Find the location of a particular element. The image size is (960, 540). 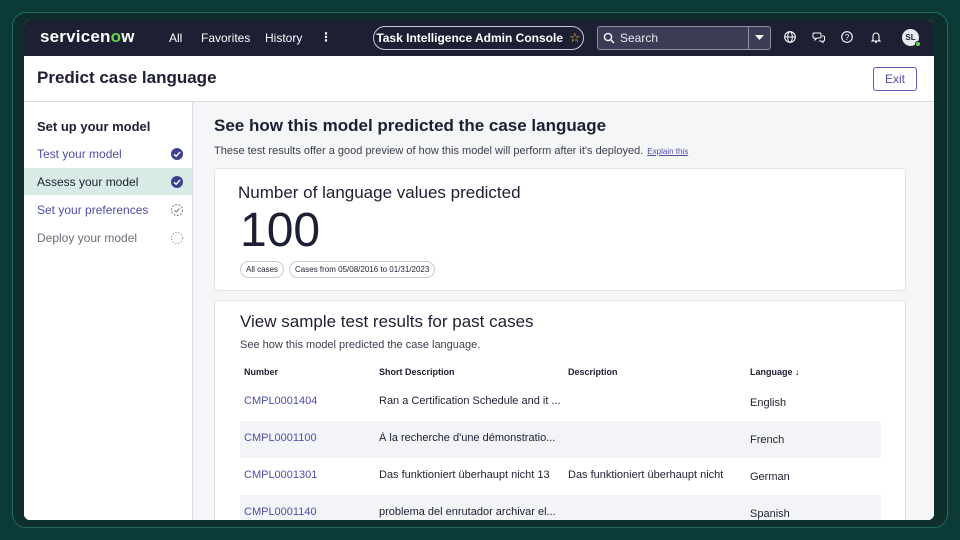

favorite-star-icon: ☆ is located at coordinates (575, 38).